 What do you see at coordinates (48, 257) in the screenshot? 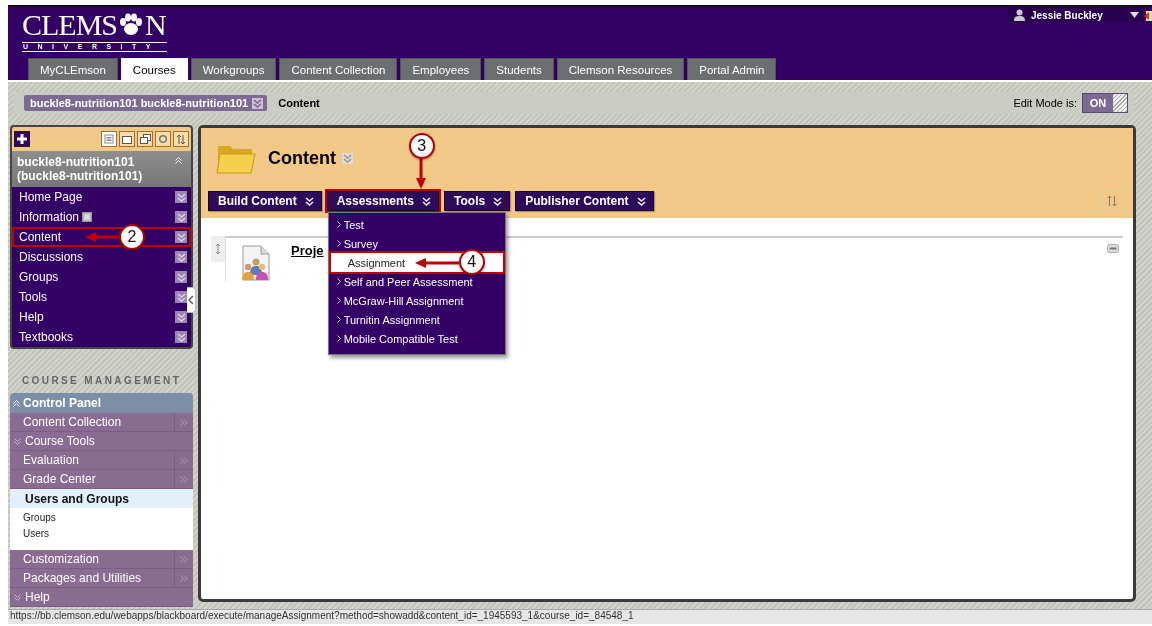
I see `course-menu-item: Discussions` at bounding box center [48, 257].